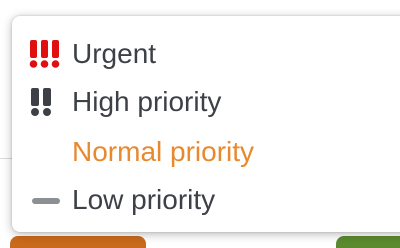 This screenshot has width=400, height=248. I want to click on menu-item-label: Normal priority, so click(163, 151).